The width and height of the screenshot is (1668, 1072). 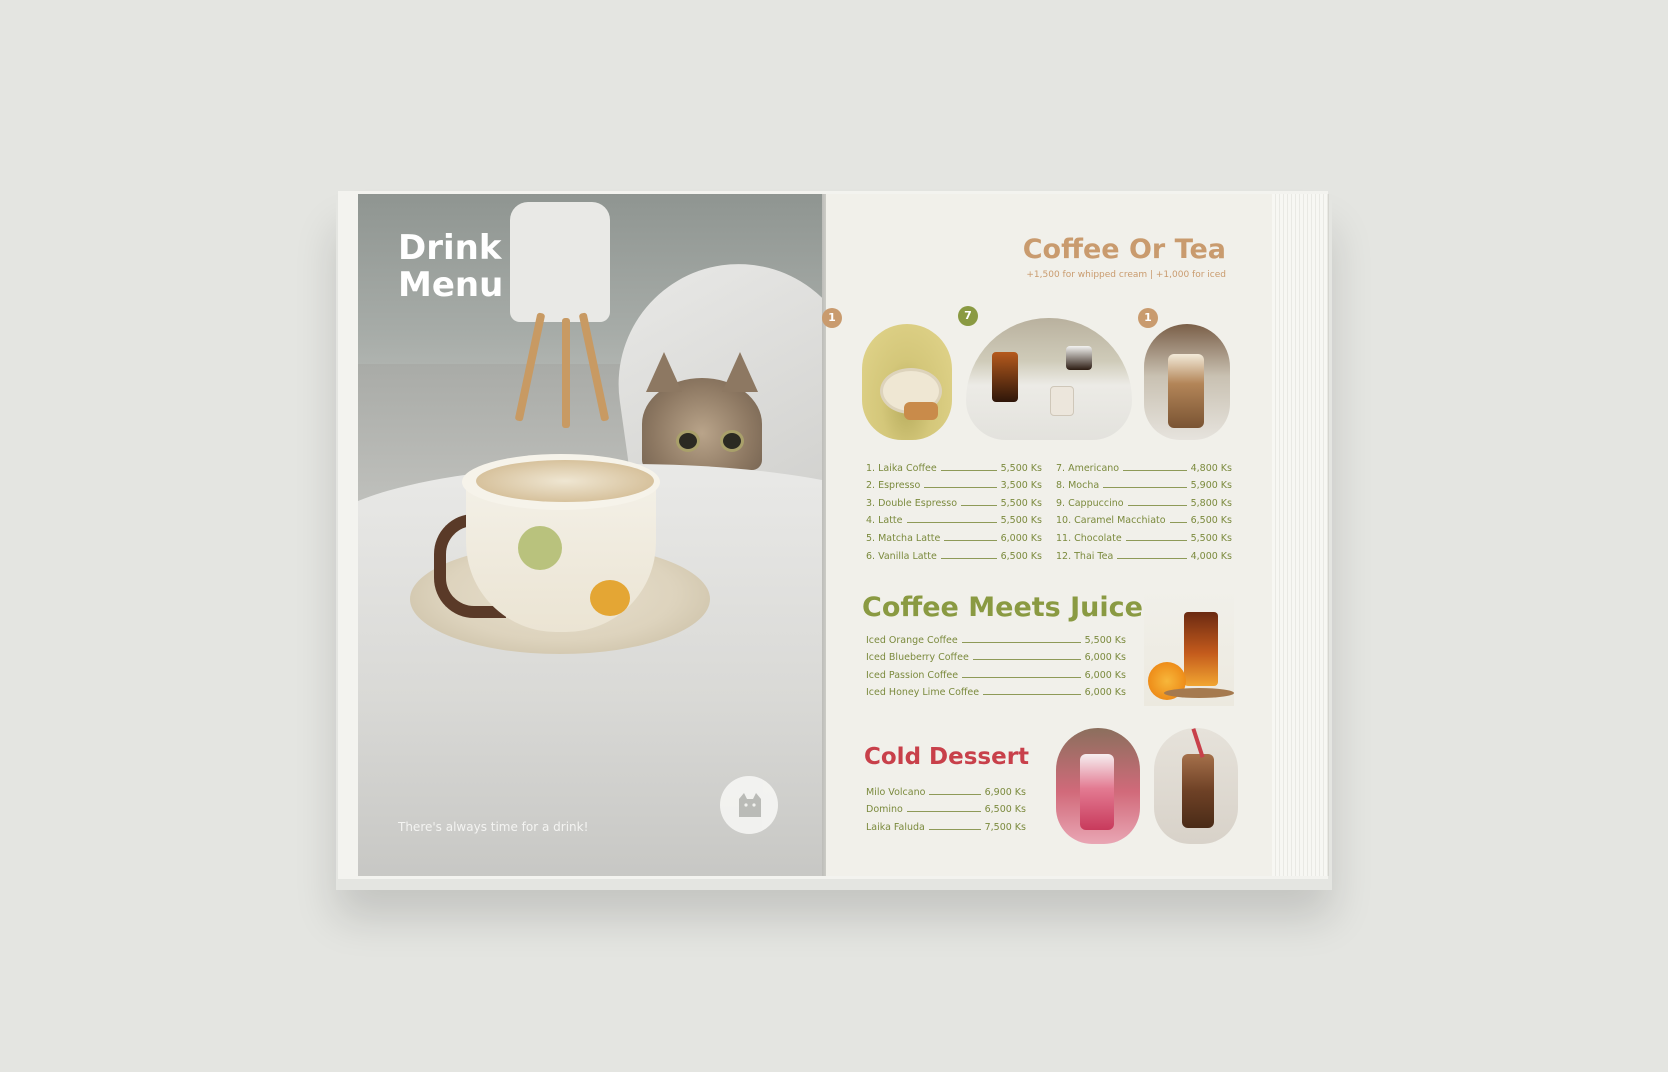 I want to click on menu-item-name: 2. Espresso, so click(x=893, y=486).